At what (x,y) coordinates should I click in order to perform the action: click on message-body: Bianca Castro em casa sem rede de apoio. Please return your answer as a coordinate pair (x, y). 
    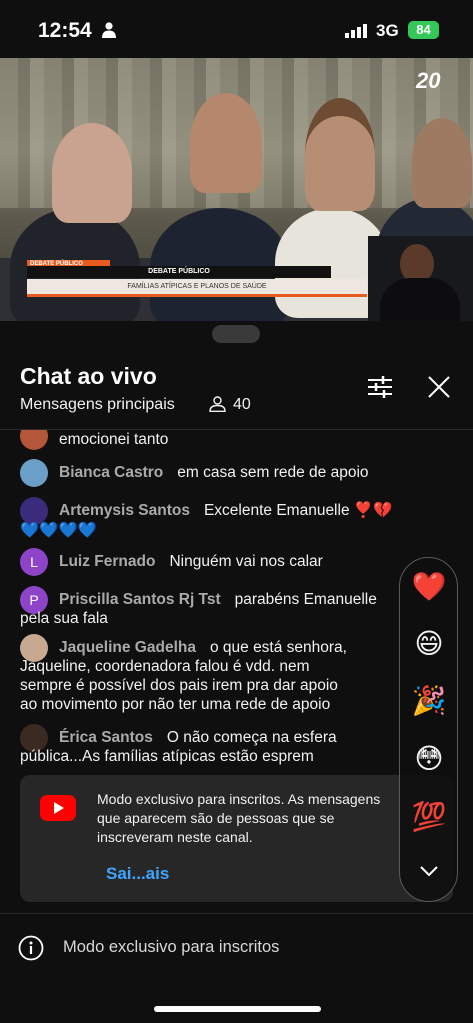
    Looking at the image, I should click on (264, 472).